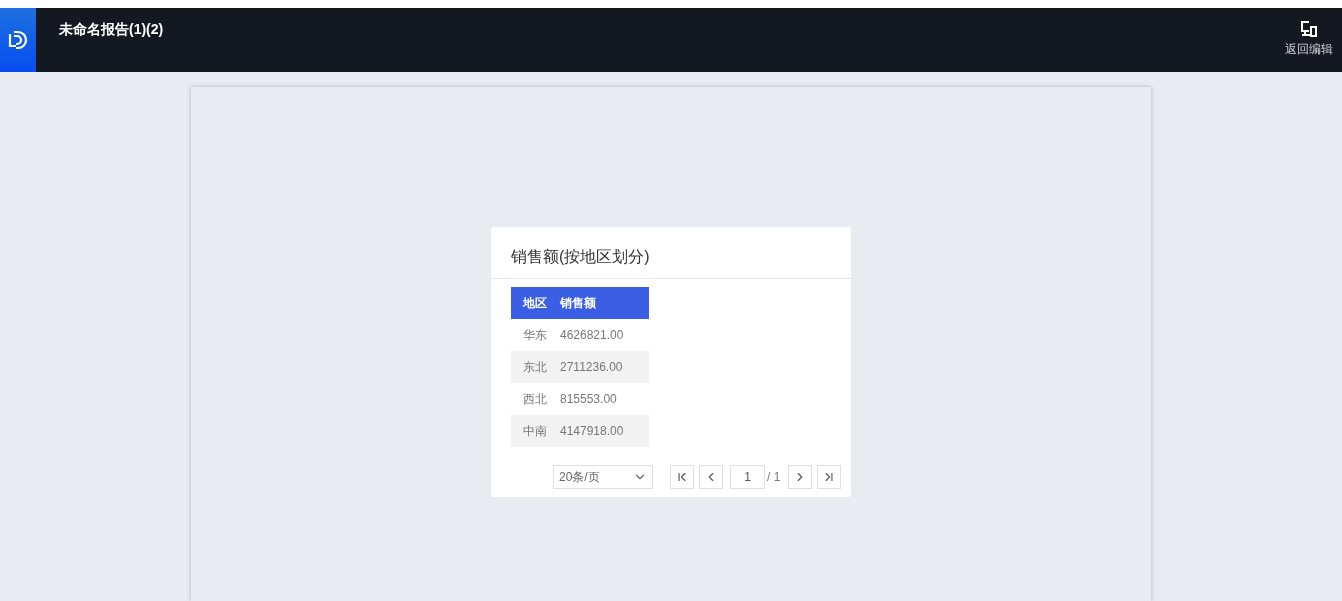  I want to click on back-to-edit-button: 返回编辑, so click(1309, 40).